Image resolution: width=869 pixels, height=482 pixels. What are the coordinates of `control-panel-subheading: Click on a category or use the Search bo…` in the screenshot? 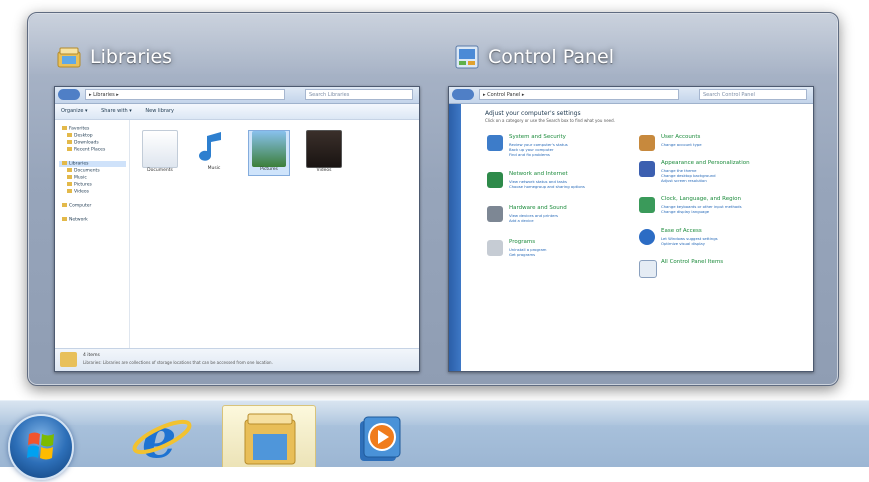 It's located at (550, 120).